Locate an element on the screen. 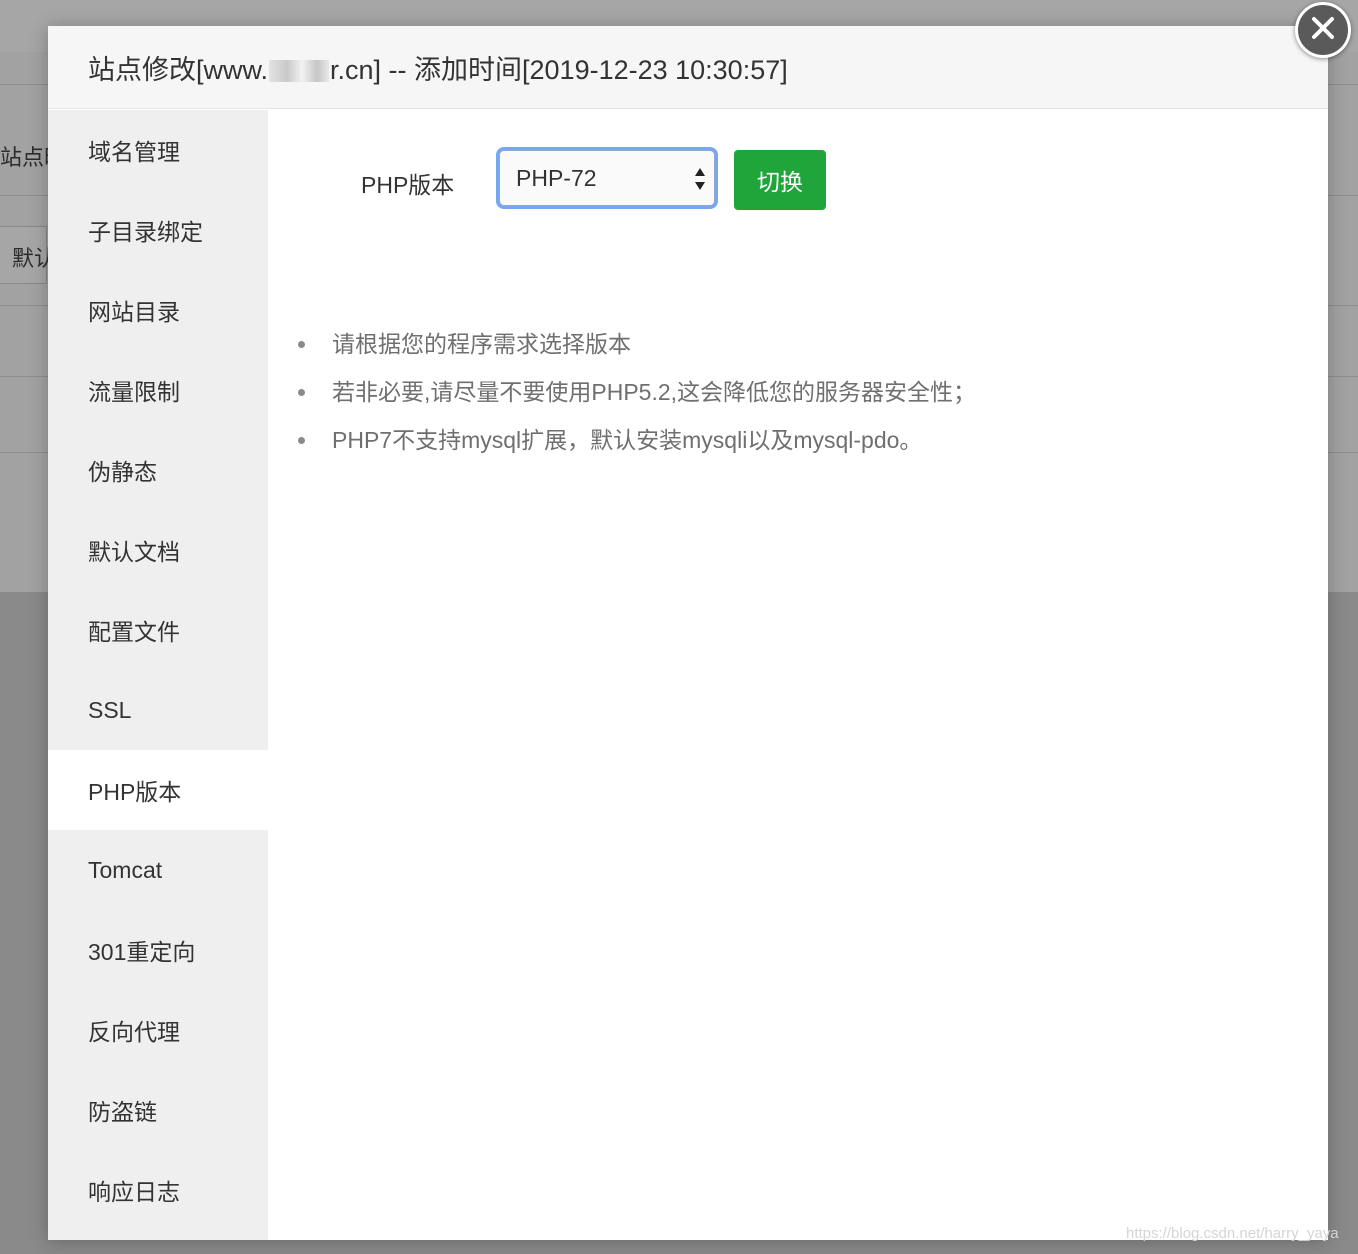 This screenshot has width=1358, height=1254. sidebar-item-label: PHP版本 is located at coordinates (135, 792).